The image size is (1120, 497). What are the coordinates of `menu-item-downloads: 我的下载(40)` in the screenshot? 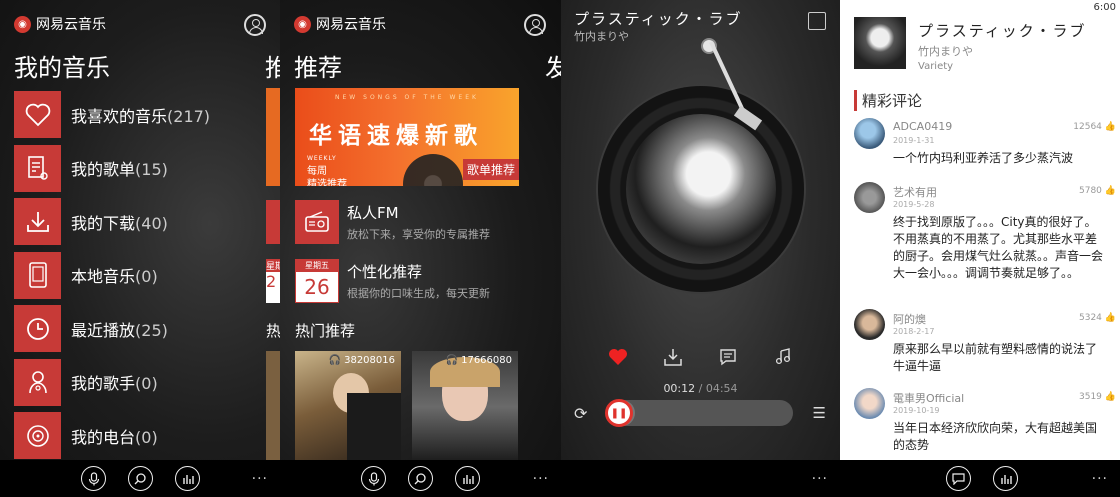 It's located at (112, 222).